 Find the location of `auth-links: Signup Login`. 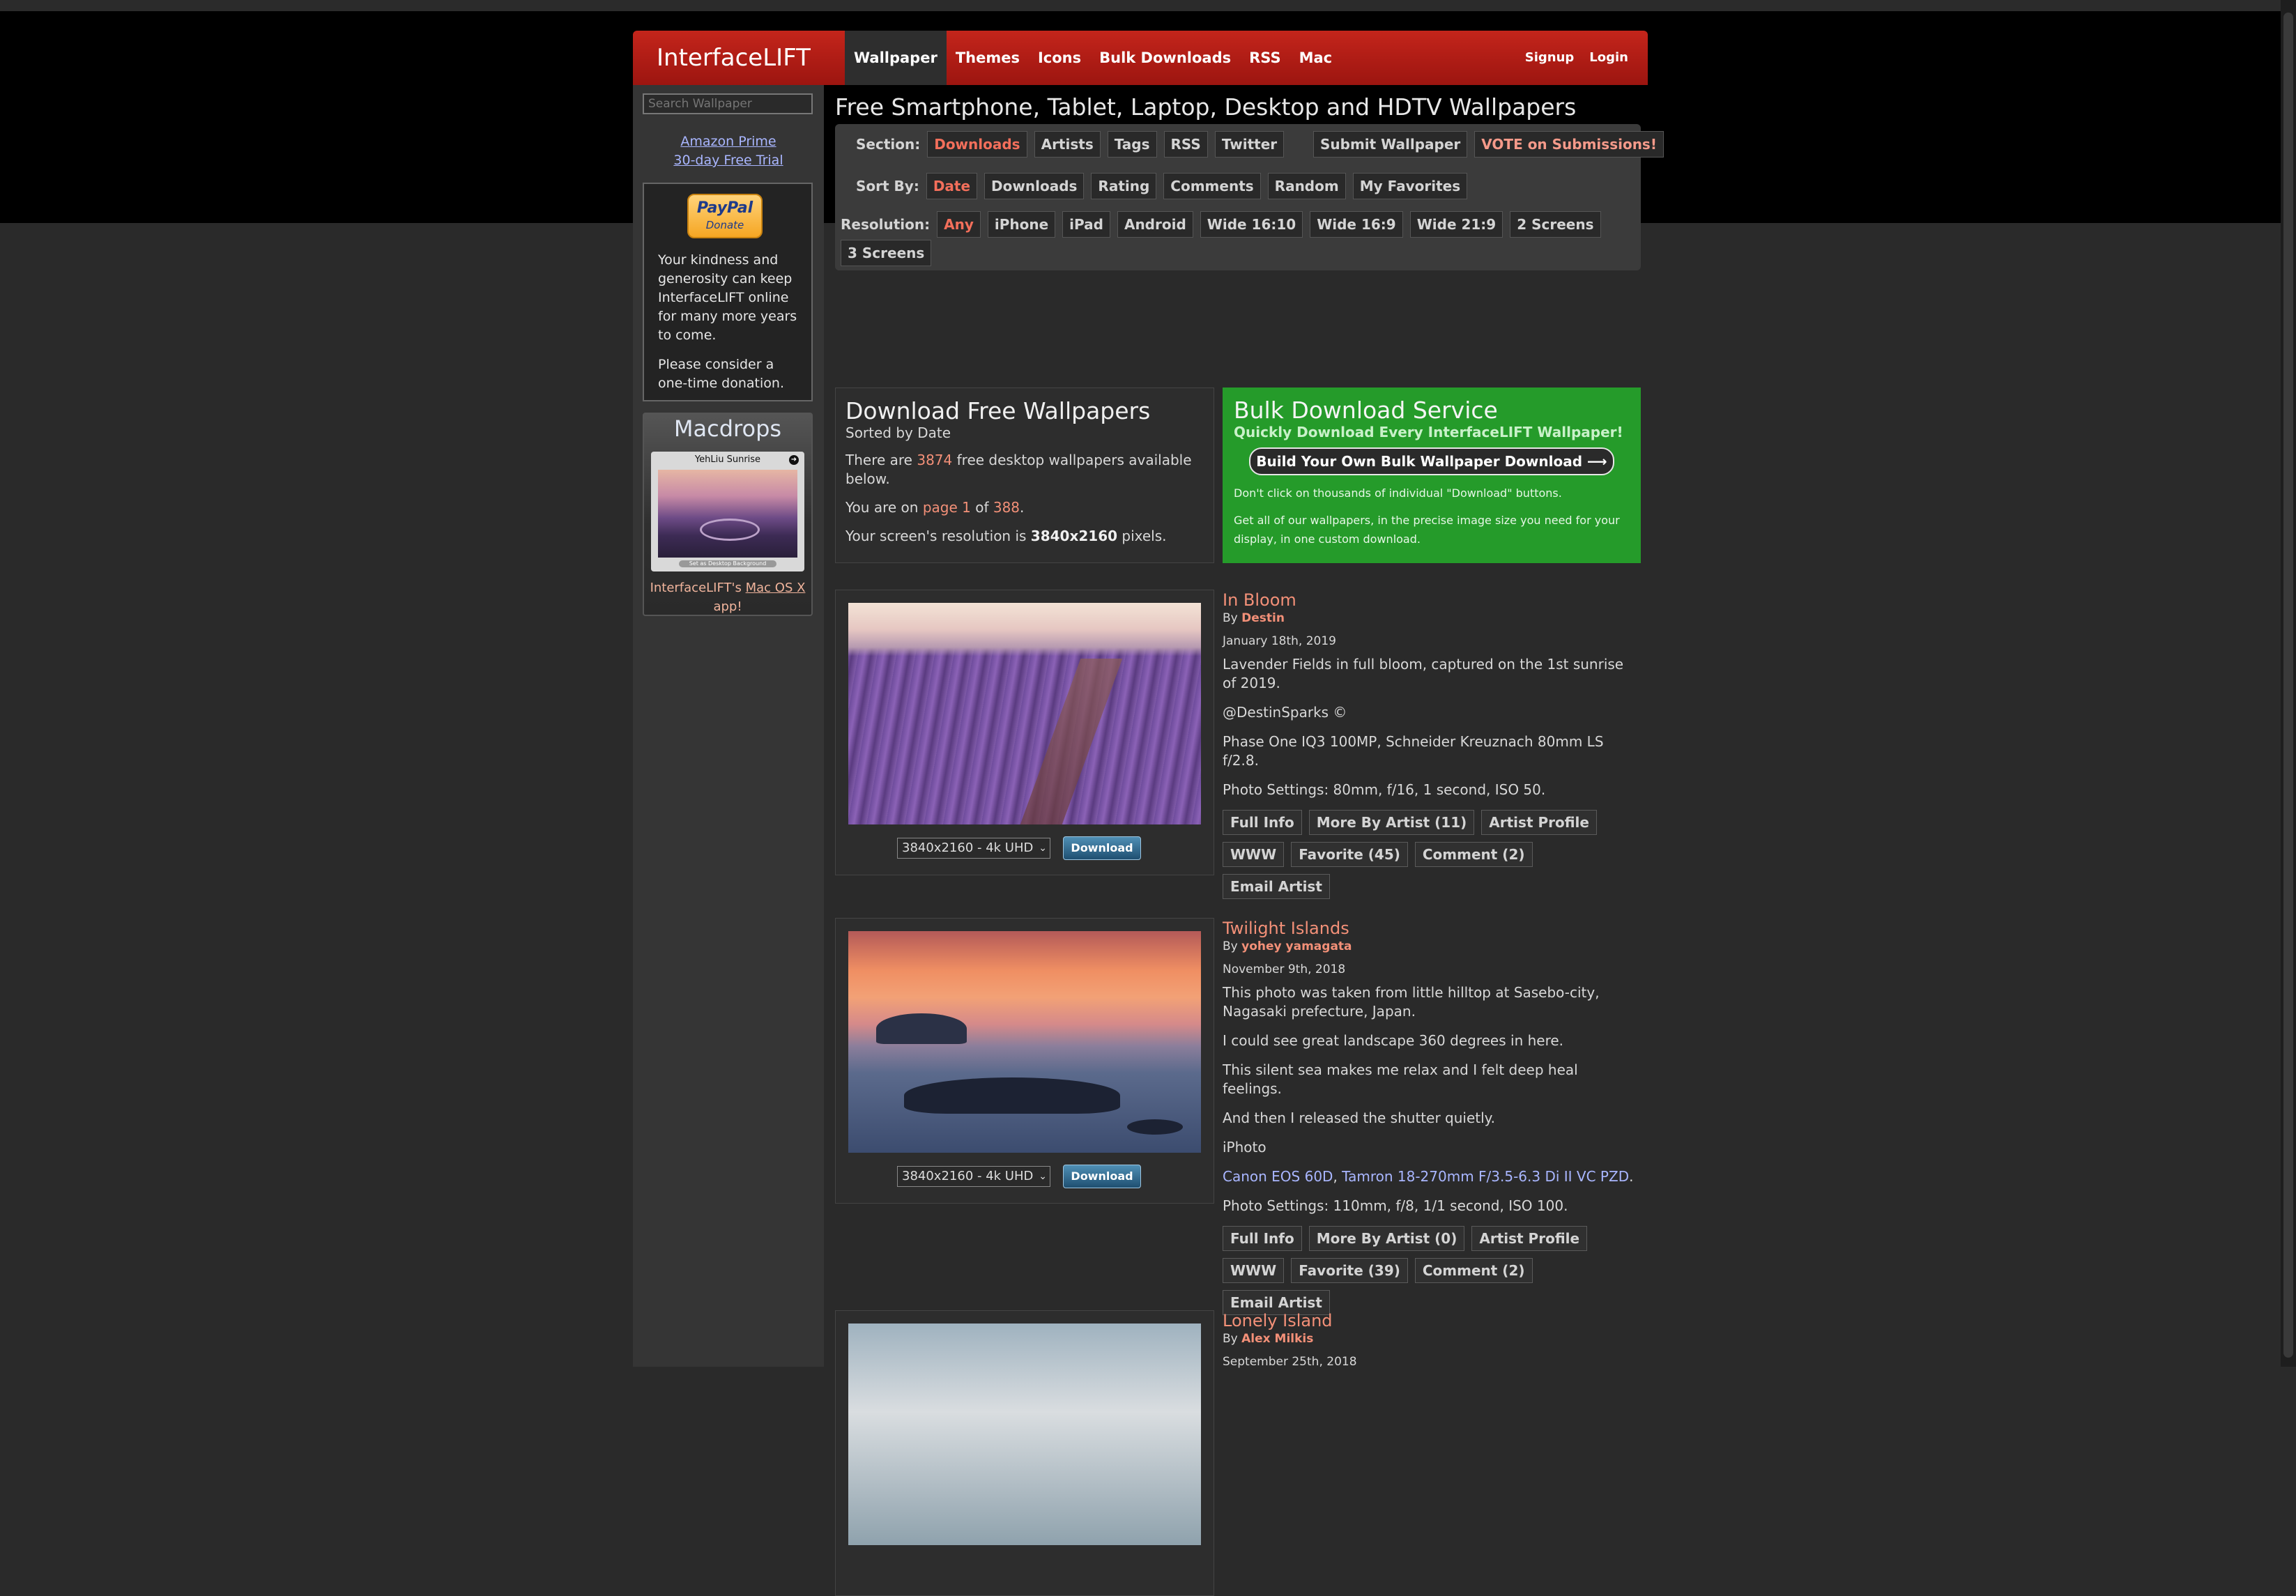

auth-links: Signup Login is located at coordinates (1577, 58).